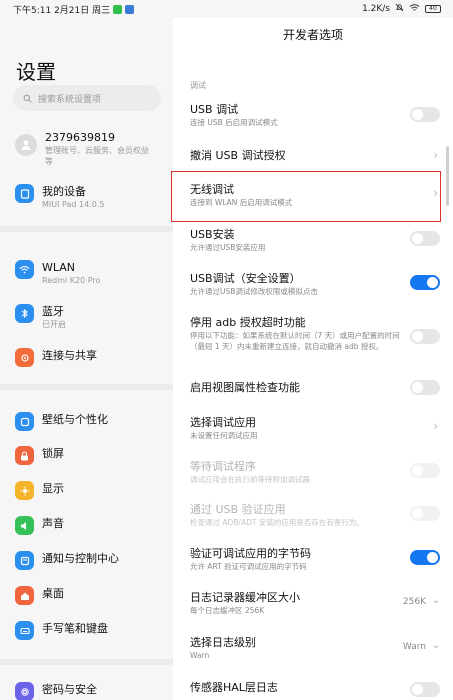 This screenshot has width=453, height=700. What do you see at coordinates (59, 267) in the screenshot?
I see `sidebar-item-label: WLAN` at bounding box center [59, 267].